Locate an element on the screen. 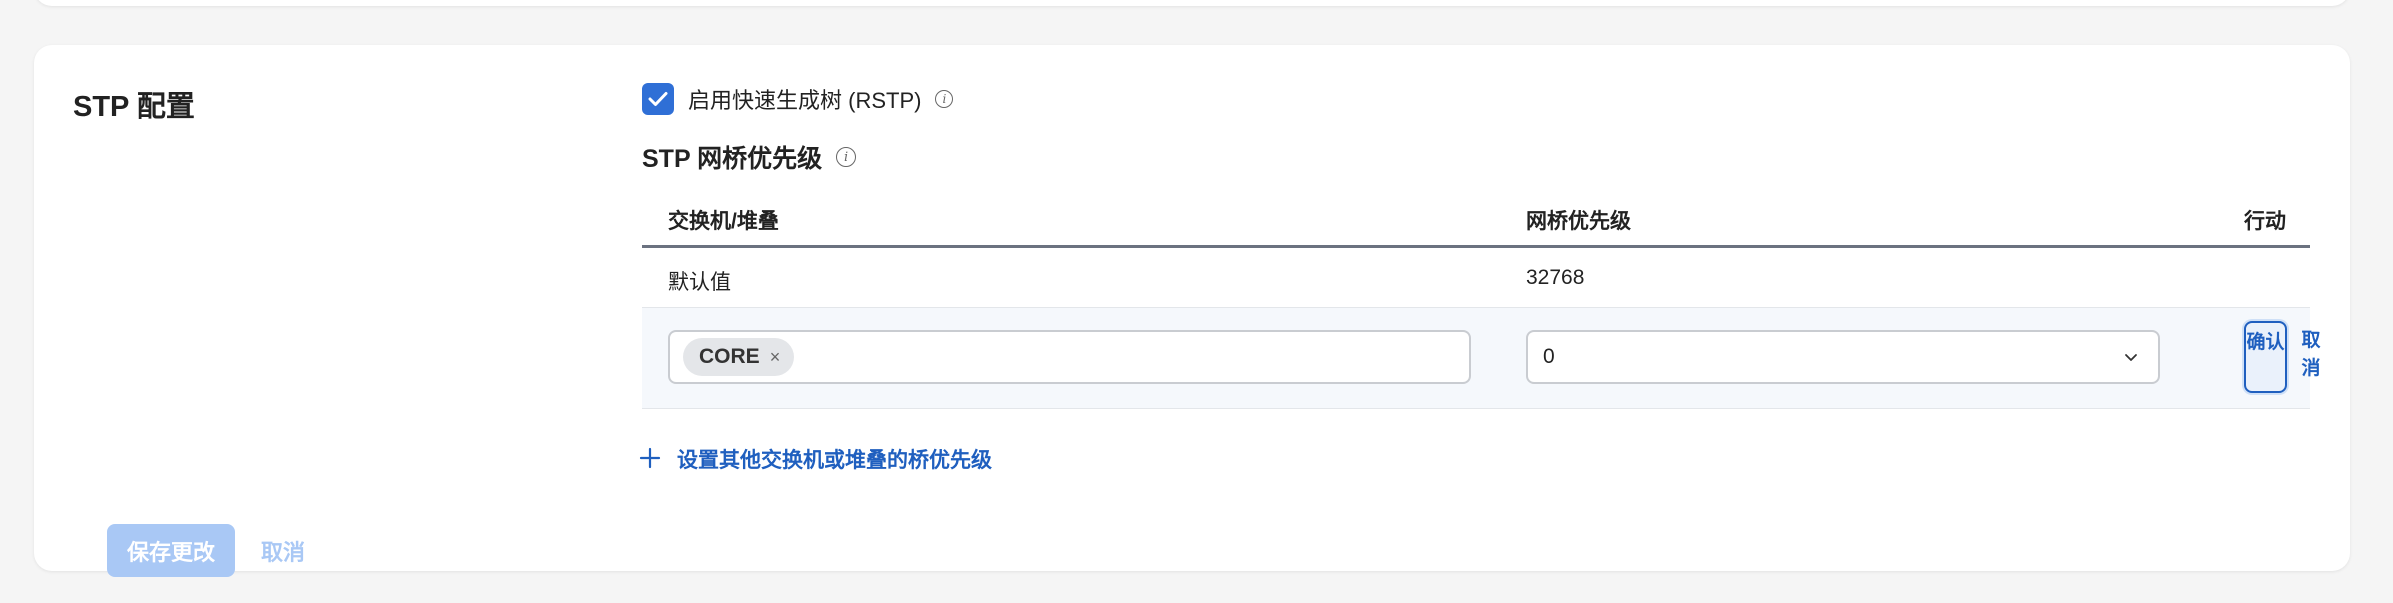 Image resolution: width=2393 pixels, height=603 pixels. previous-card is located at coordinates (1192, 3).